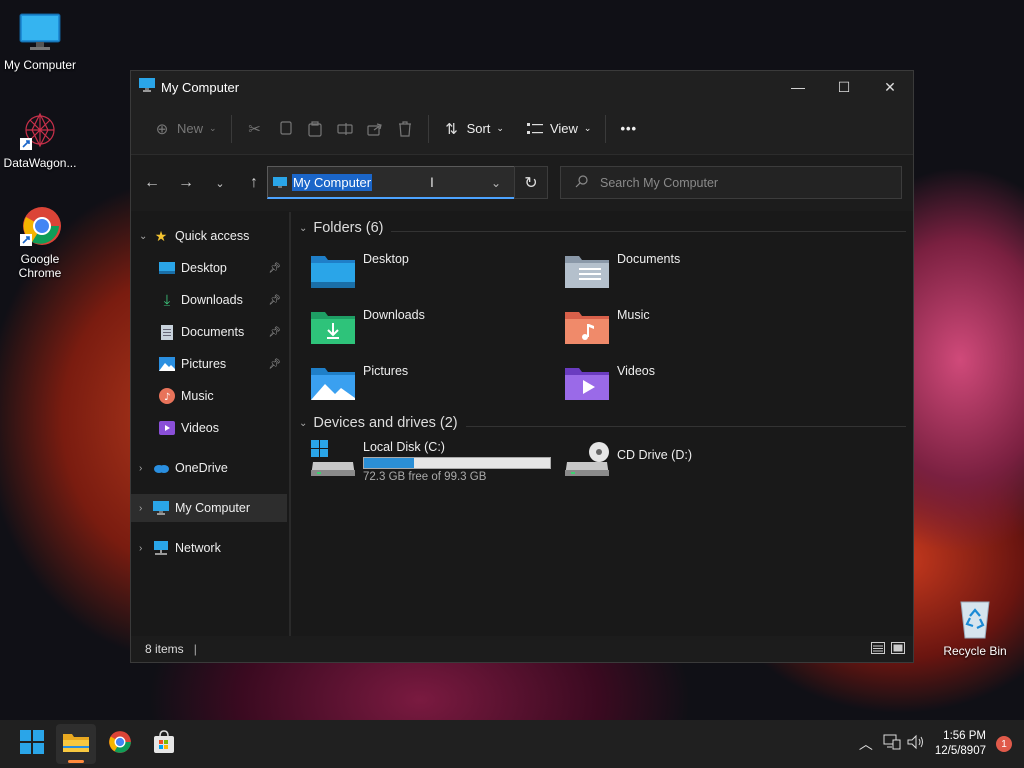 The width and height of the screenshot is (1024, 768). What do you see at coordinates (161, 468) in the screenshot?
I see `cloud-icon` at bounding box center [161, 468].